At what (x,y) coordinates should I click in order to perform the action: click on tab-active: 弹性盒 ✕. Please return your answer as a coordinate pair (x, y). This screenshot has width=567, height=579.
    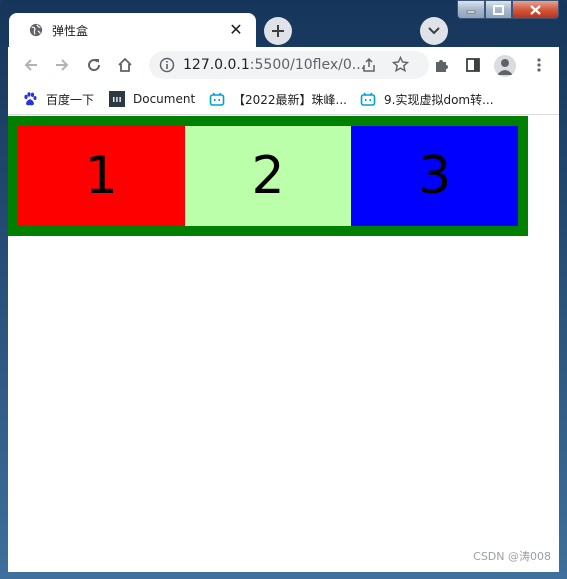
    Looking at the image, I should click on (132, 30).